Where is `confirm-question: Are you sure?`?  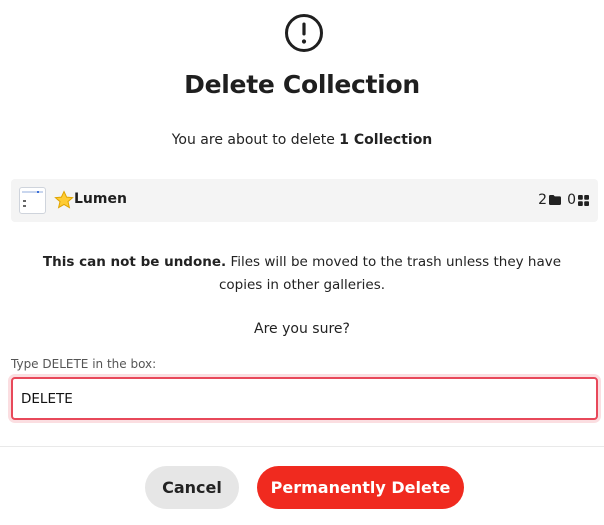
confirm-question: Are you sure? is located at coordinates (302, 329).